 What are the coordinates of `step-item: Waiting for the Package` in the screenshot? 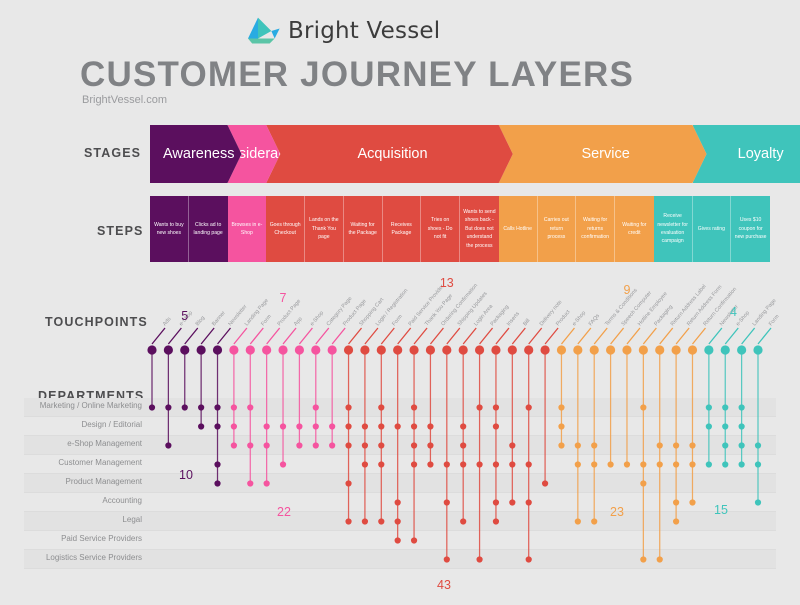 It's located at (363, 229).